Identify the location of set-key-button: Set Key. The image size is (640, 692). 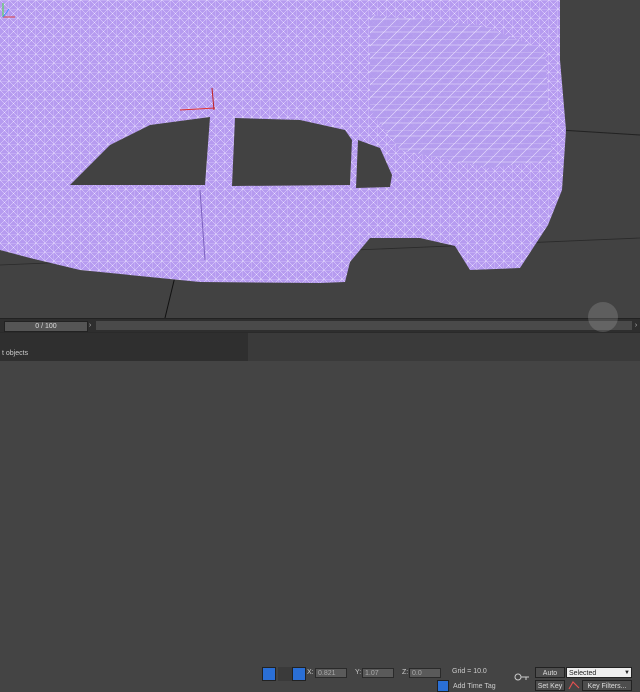
(550, 685).